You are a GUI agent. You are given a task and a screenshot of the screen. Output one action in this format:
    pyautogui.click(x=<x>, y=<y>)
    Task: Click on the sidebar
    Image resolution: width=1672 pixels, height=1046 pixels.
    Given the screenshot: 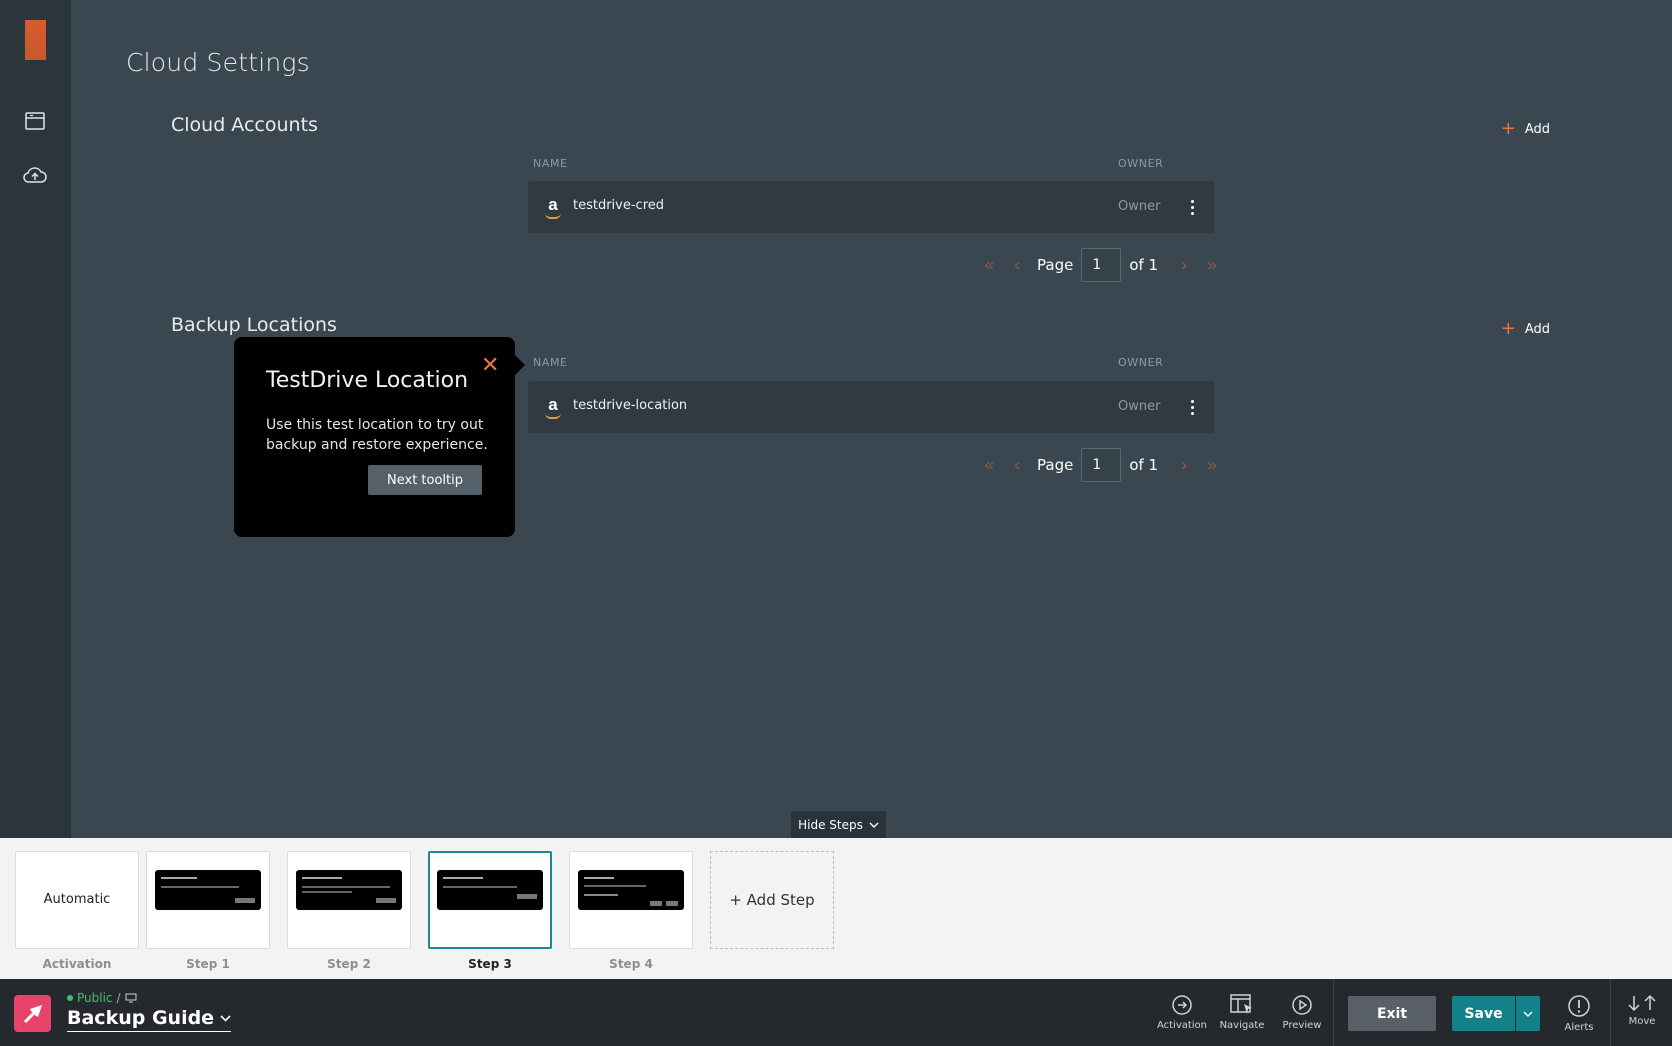 What is the action you would take?
    pyautogui.click(x=35, y=419)
    